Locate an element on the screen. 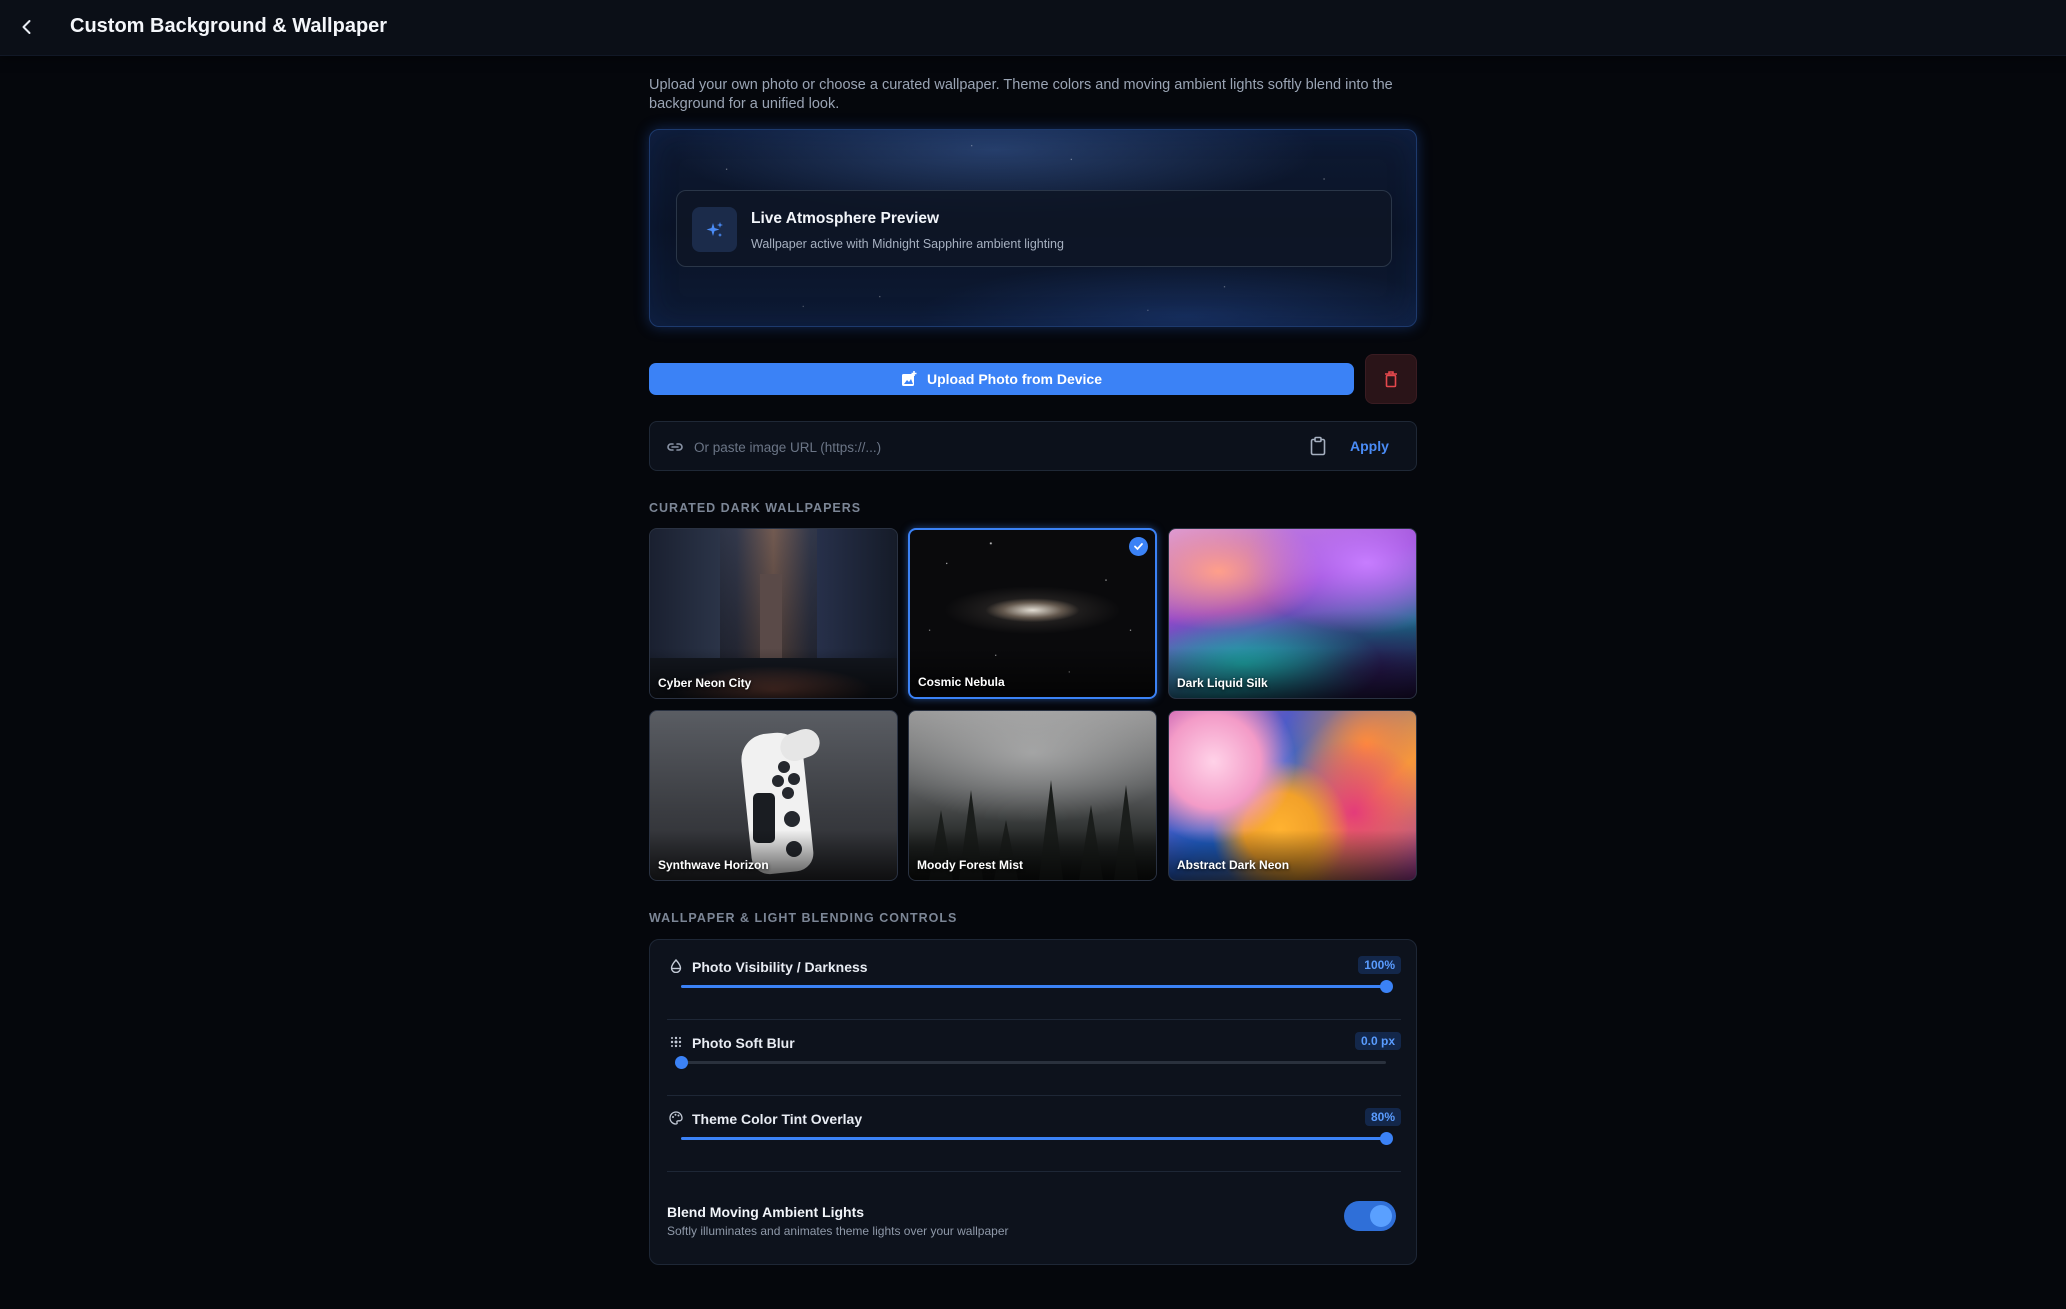  slider-row-tint-overlay: Theme Color Tint Overlay 80% is located at coordinates (1034, 1139).